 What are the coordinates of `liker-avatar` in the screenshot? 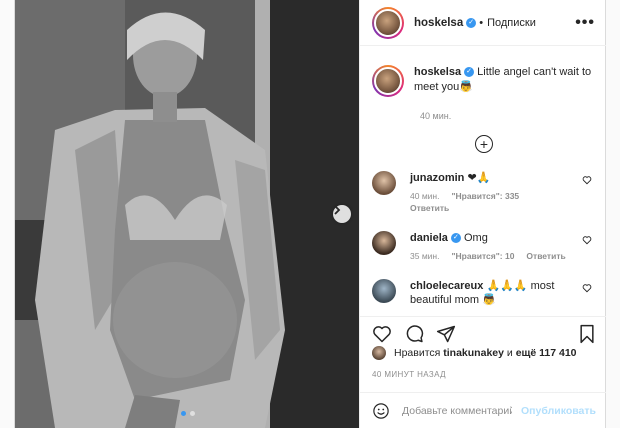 It's located at (379, 353).